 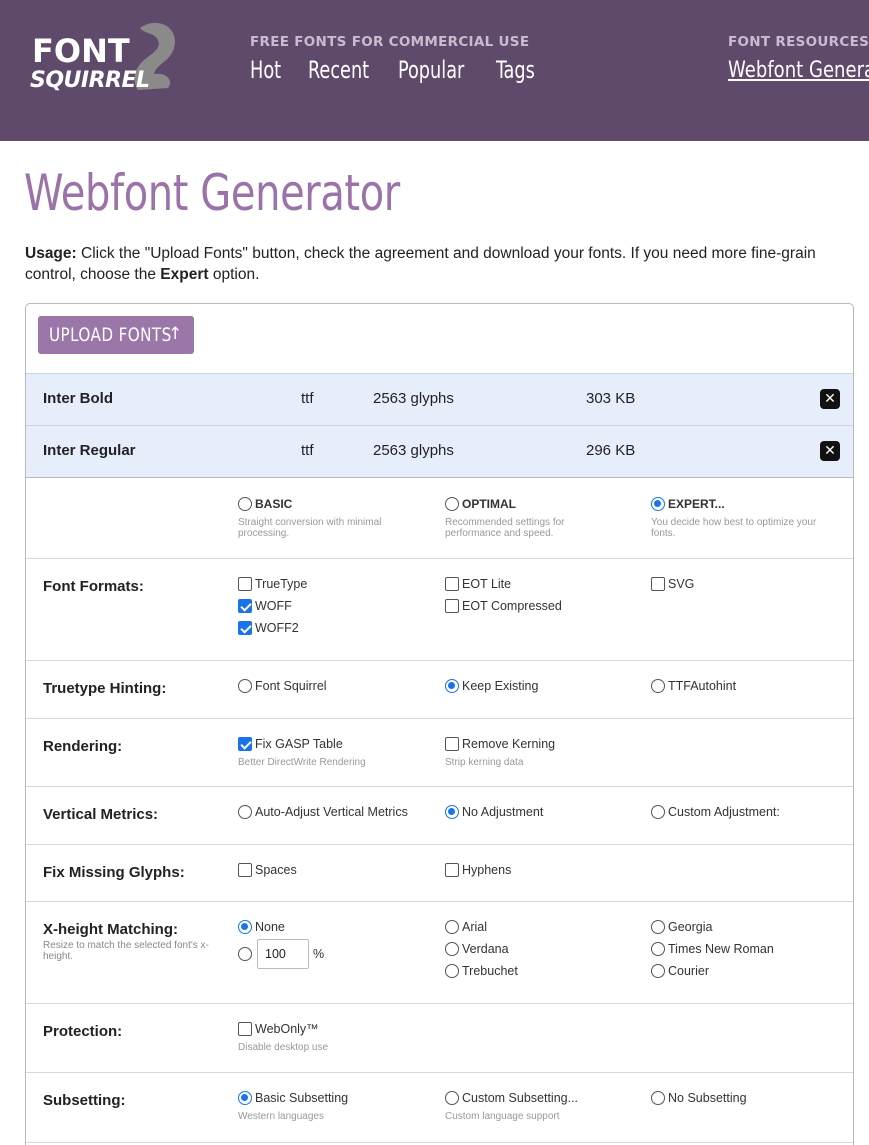 What do you see at coordinates (268, 628) in the screenshot?
I see `format-woff2-option: WOFF2` at bounding box center [268, 628].